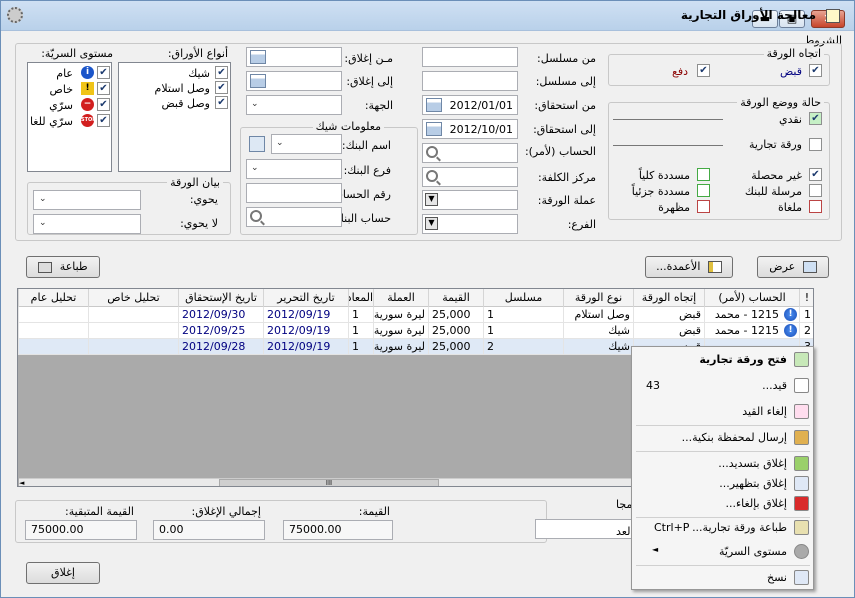  Describe the element at coordinates (598, 315) in the screenshot. I see `type-cell: وصل استلام` at that location.